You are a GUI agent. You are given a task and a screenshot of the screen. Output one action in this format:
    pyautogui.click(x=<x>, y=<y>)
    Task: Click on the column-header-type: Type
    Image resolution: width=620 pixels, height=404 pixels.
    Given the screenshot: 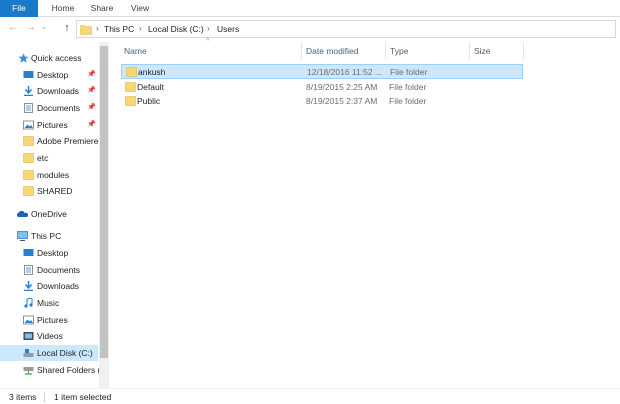 What is the action you would take?
    pyautogui.click(x=399, y=51)
    